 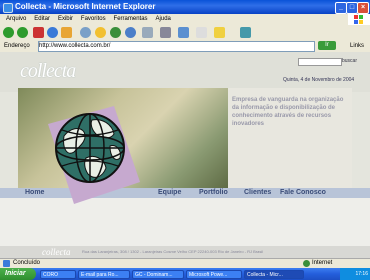 I want to click on folder-icon, so click(x=219, y=32).